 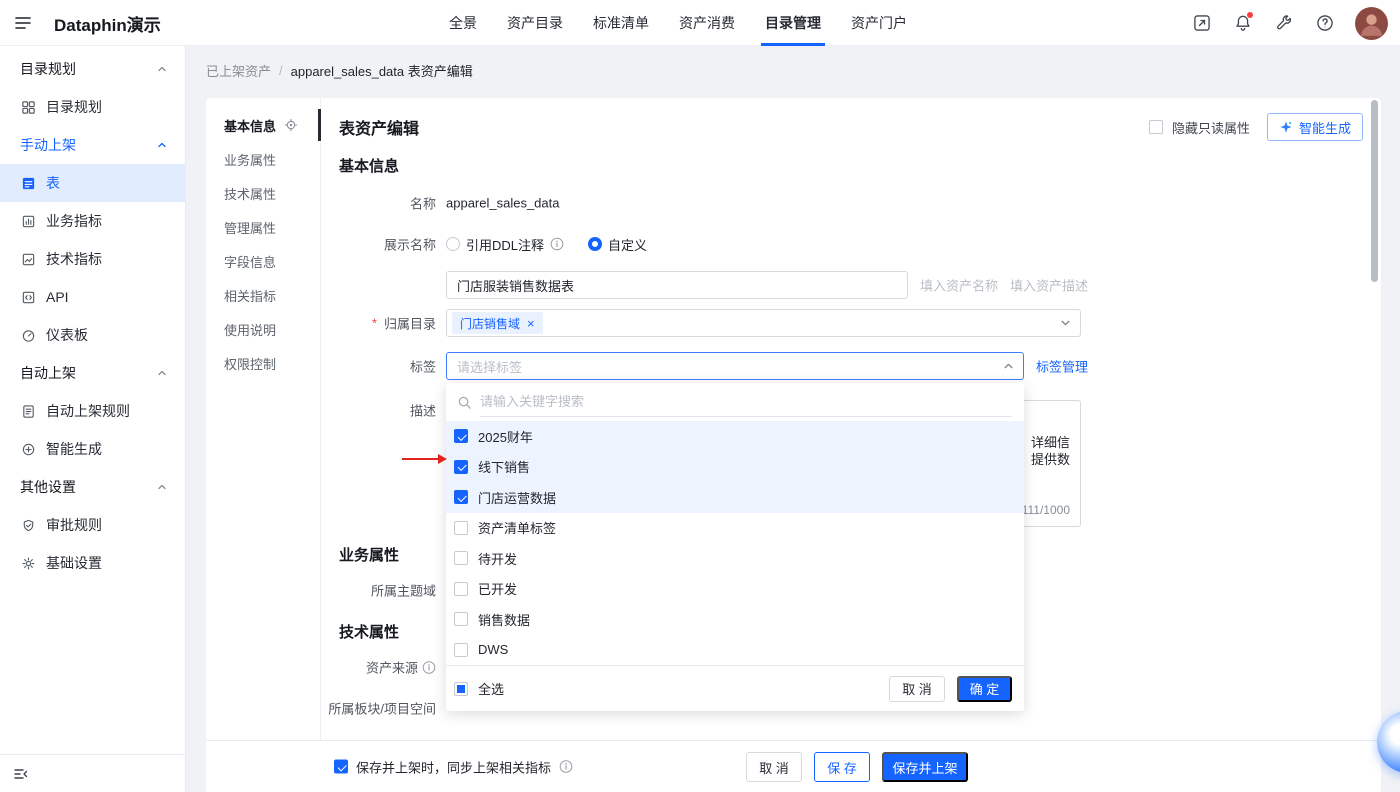 I want to click on gear-icon, so click(x=28, y=563).